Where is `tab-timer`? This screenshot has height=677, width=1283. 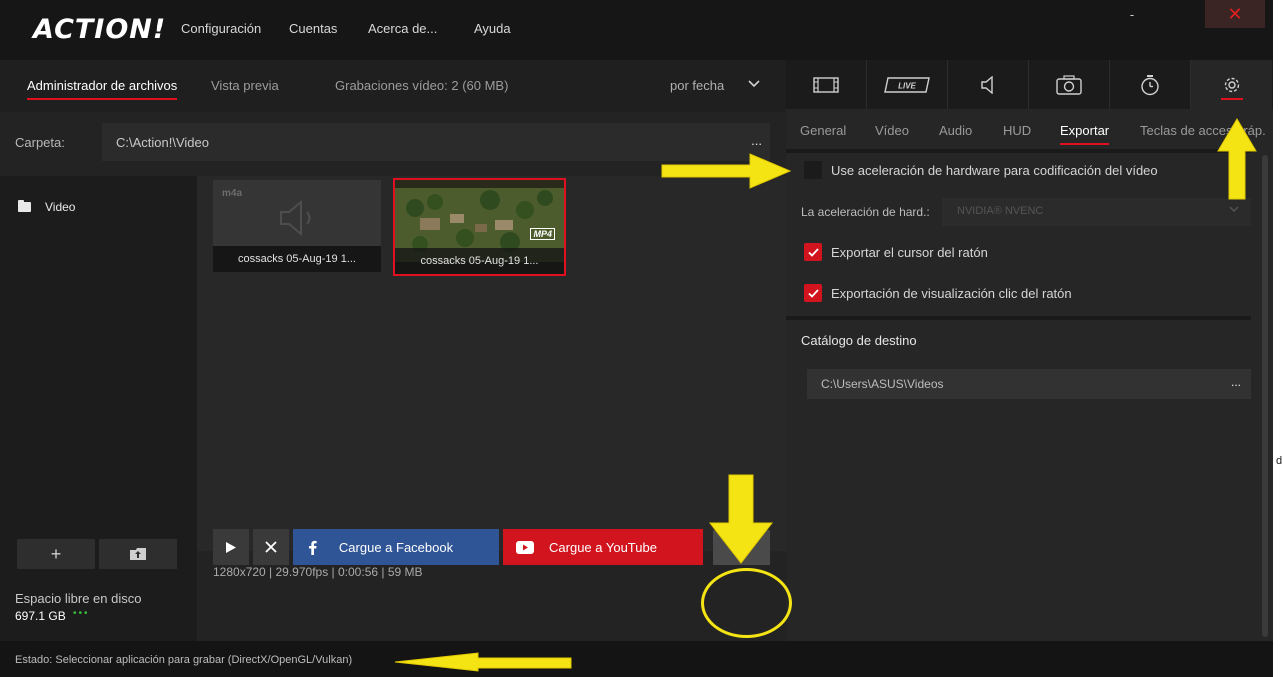
tab-timer is located at coordinates (1150, 84).